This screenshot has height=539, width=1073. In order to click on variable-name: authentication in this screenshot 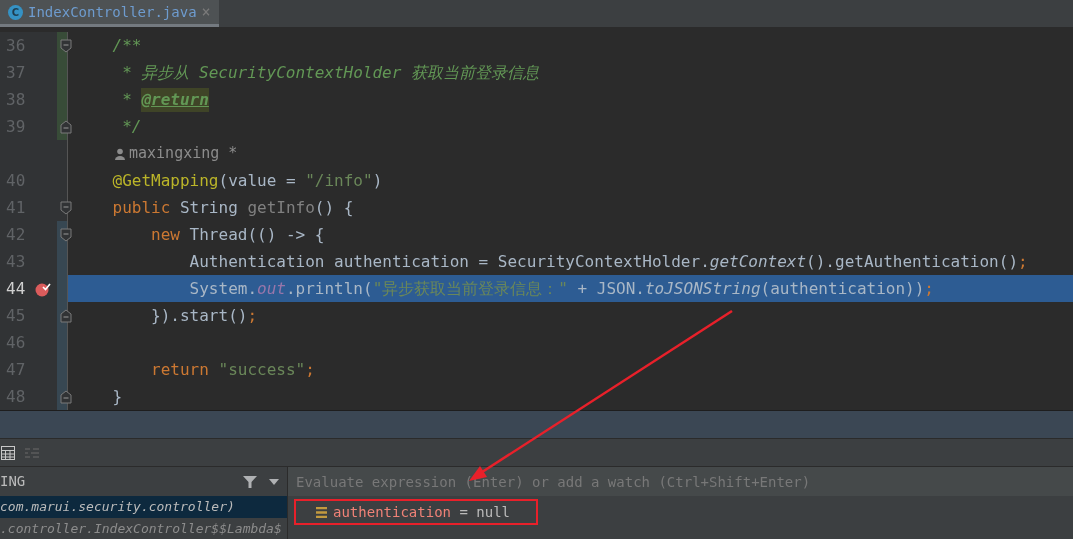, I will do `click(392, 511)`.